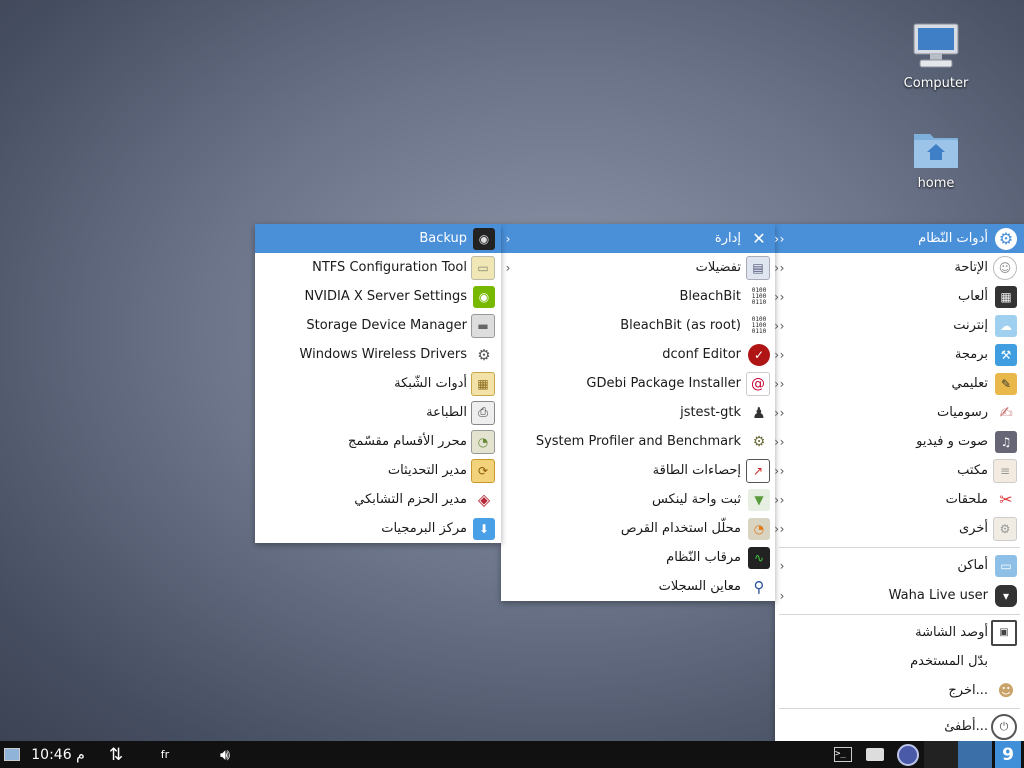 This screenshot has width=1024, height=768. I want to click on menu-item-label: ألعاب, so click(972, 296).